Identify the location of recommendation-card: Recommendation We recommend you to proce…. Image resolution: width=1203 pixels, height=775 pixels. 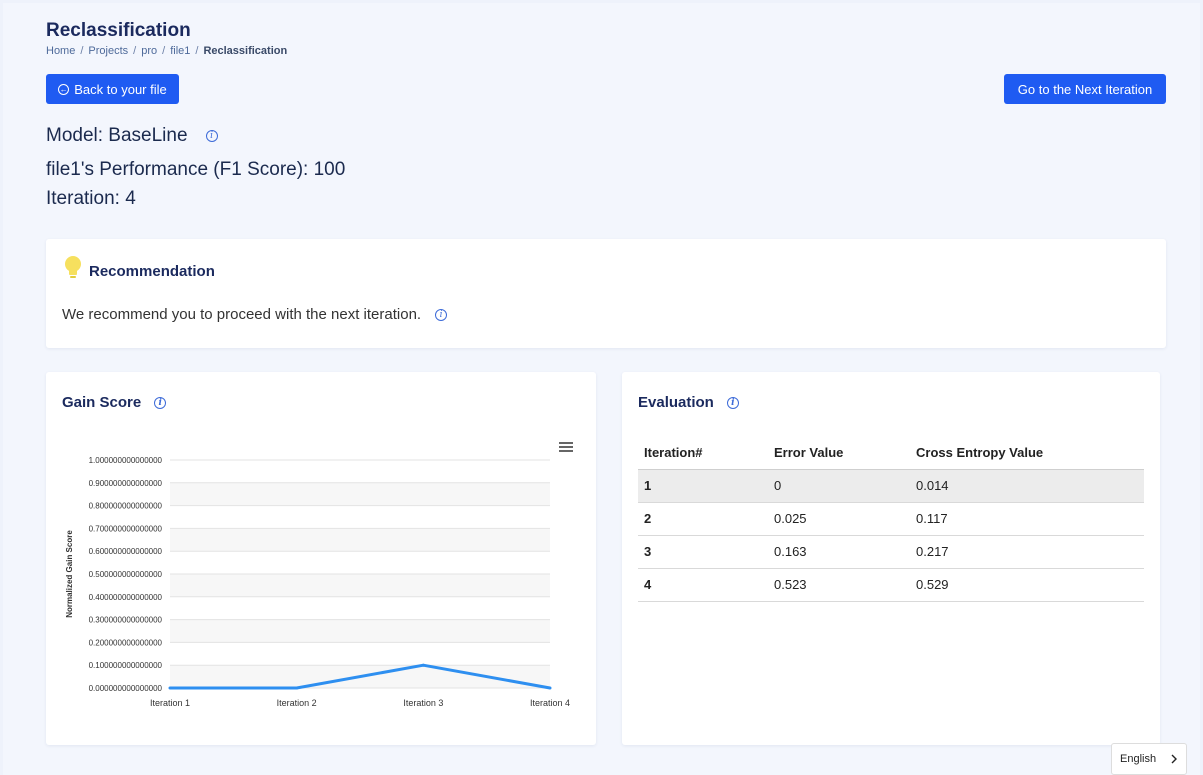
(606, 293).